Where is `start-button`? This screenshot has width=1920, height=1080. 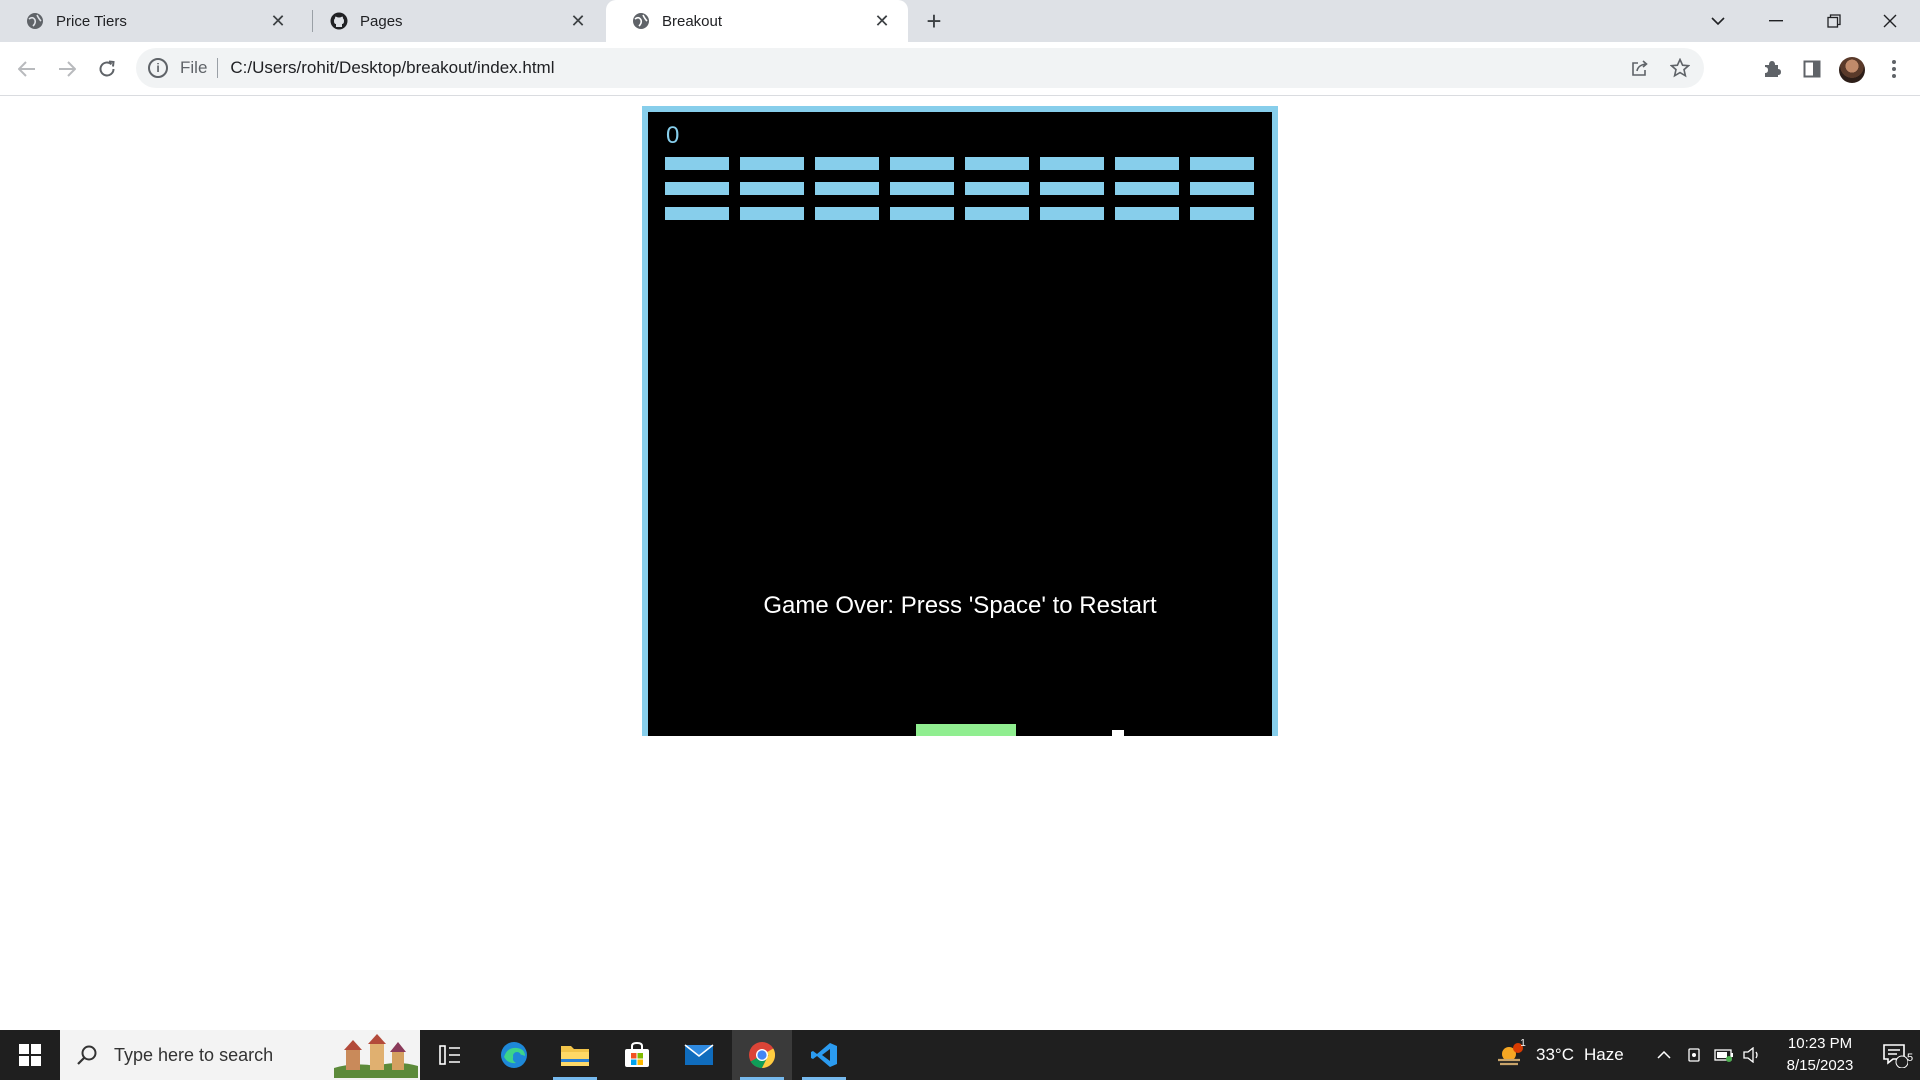
start-button is located at coordinates (30, 1055).